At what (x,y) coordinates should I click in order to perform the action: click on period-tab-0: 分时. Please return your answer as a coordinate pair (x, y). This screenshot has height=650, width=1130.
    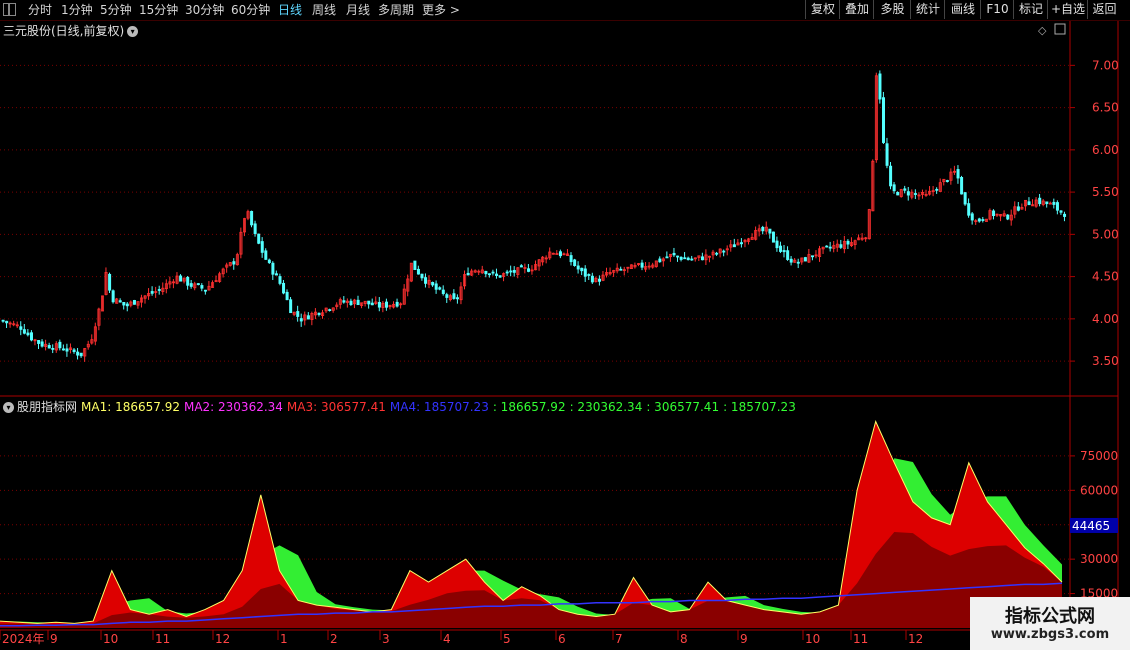
    Looking at the image, I should click on (40, 10).